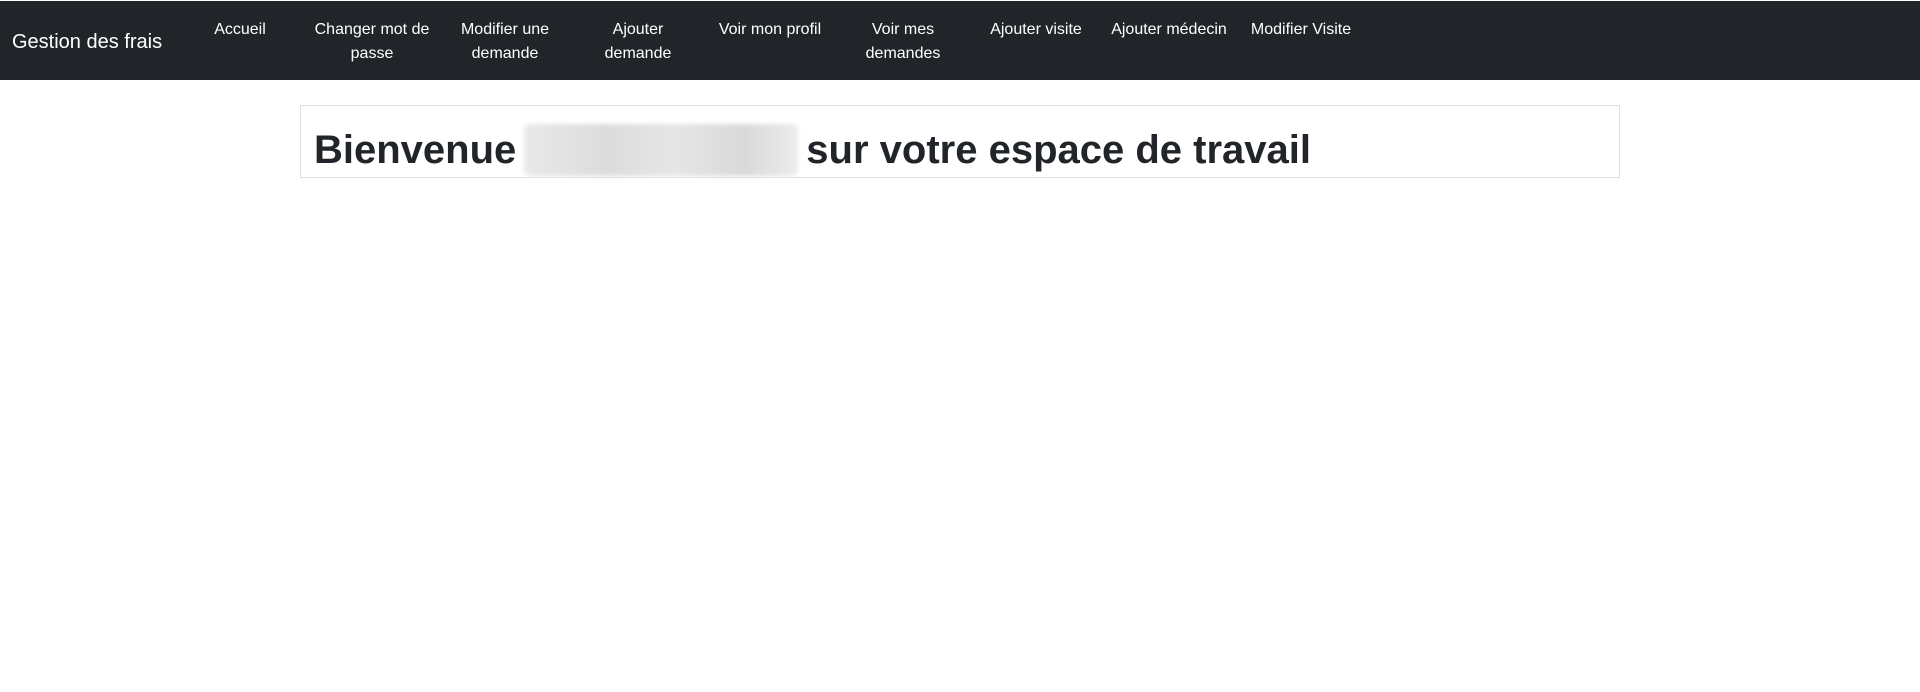  What do you see at coordinates (505, 42) in the screenshot?
I see `nav-item-modifier-une-demande: Modifier une demande` at bounding box center [505, 42].